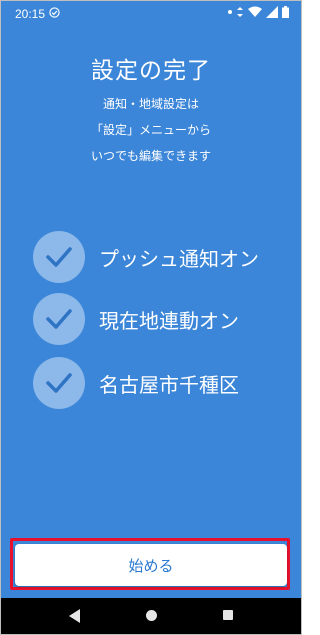 This screenshot has width=320, height=635. What do you see at coordinates (150, 104) in the screenshot?
I see `description-line-1: 通知・地域設定は` at bounding box center [150, 104].